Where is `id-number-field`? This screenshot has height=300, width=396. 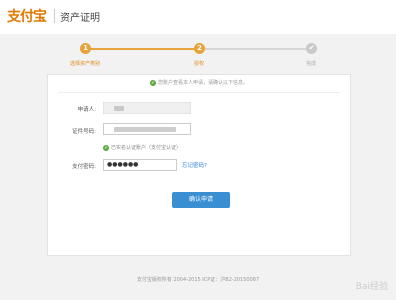
id-number-field is located at coordinates (147, 129).